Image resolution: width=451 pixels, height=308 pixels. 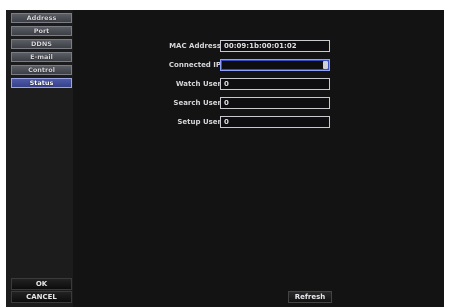 I want to click on setup-user-field: 0, so click(x=275, y=122).